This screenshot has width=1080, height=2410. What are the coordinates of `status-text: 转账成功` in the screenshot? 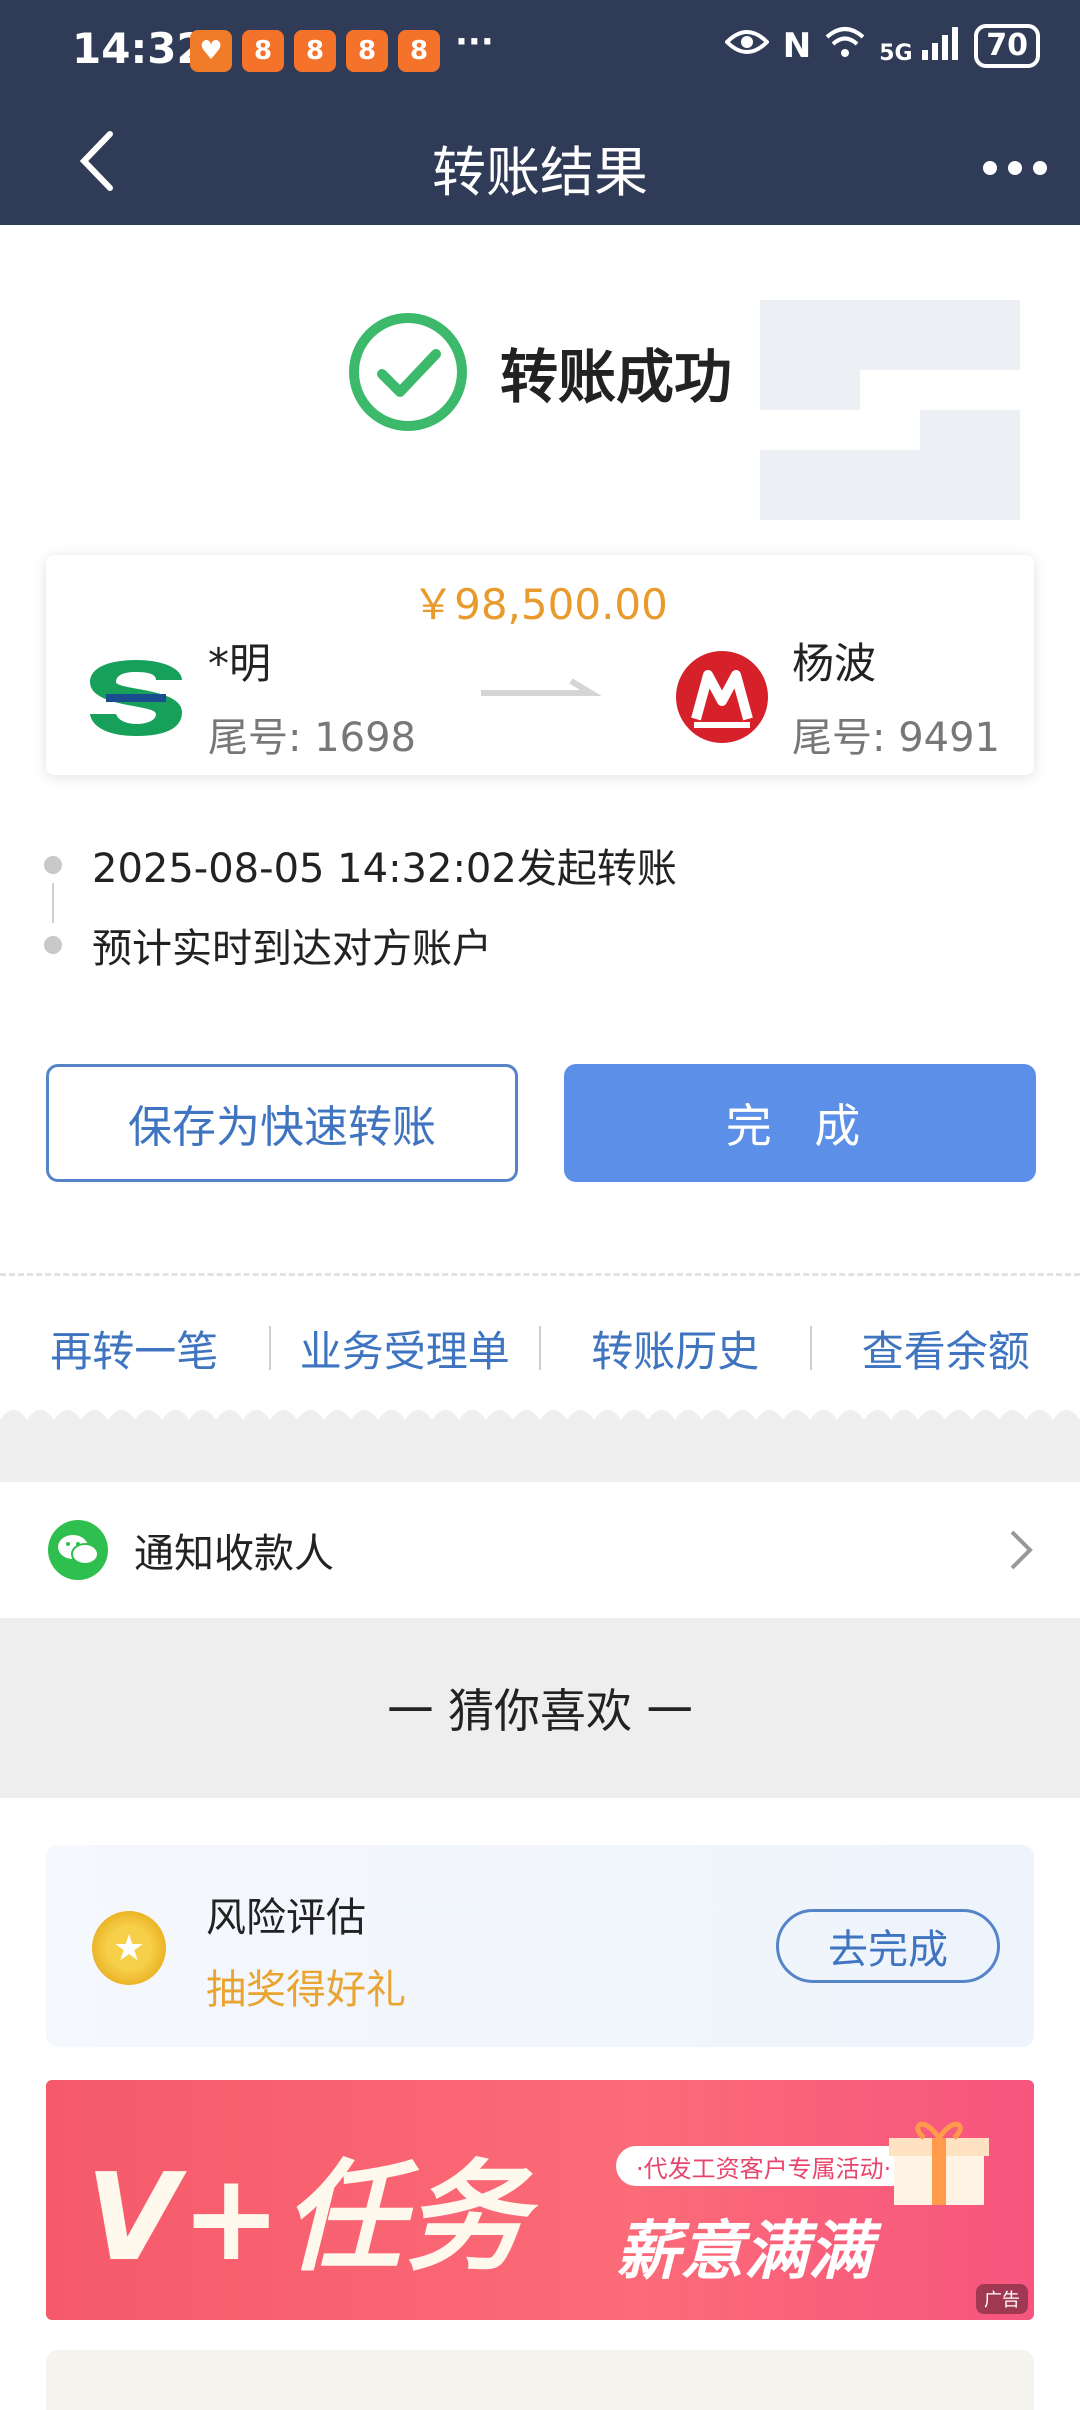 It's located at (616, 372).